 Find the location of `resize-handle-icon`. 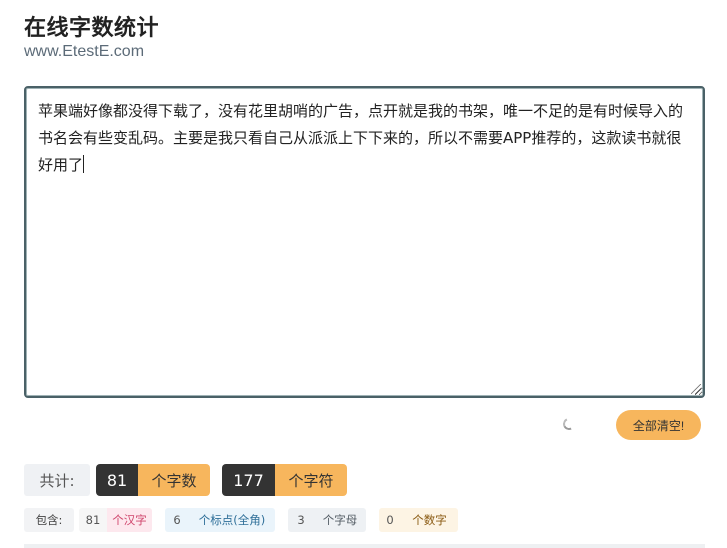

resize-handle-icon is located at coordinates (696, 389).